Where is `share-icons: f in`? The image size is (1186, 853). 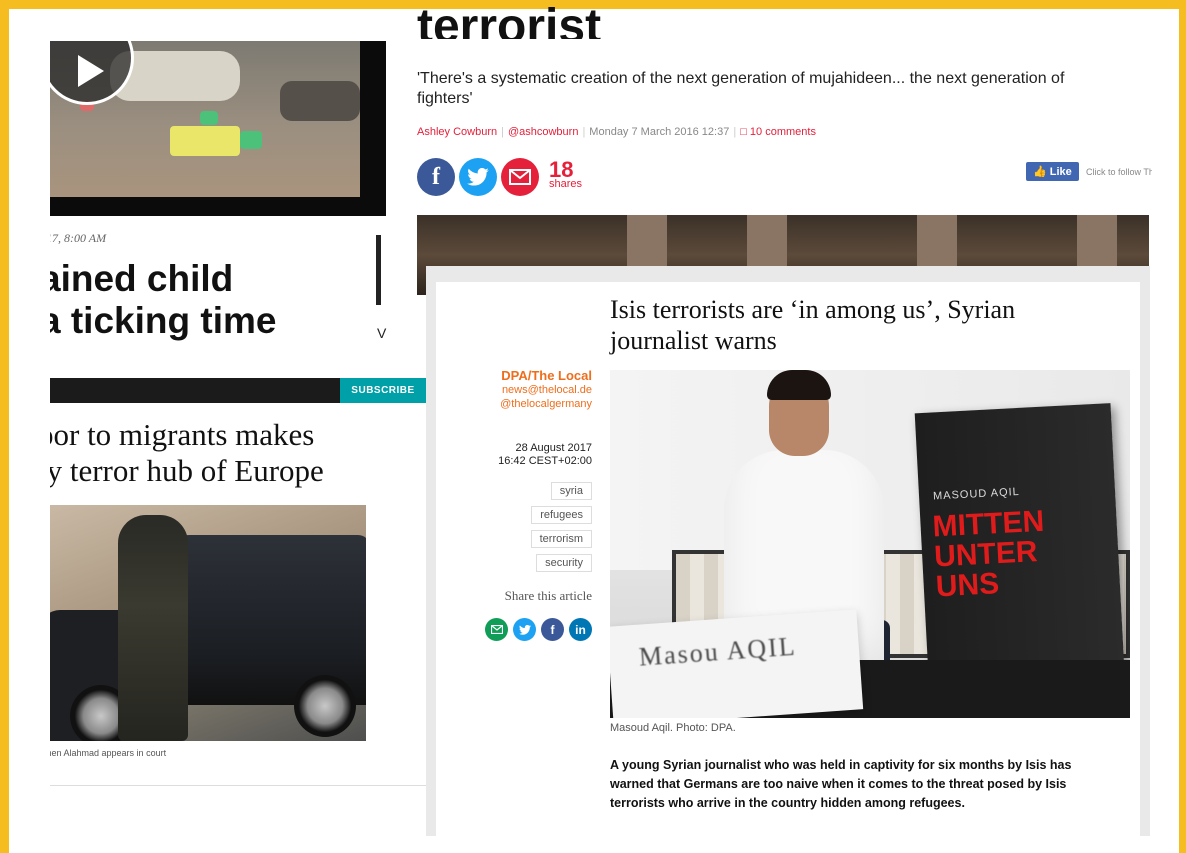
share-icons: f in is located at coordinates (514, 629).